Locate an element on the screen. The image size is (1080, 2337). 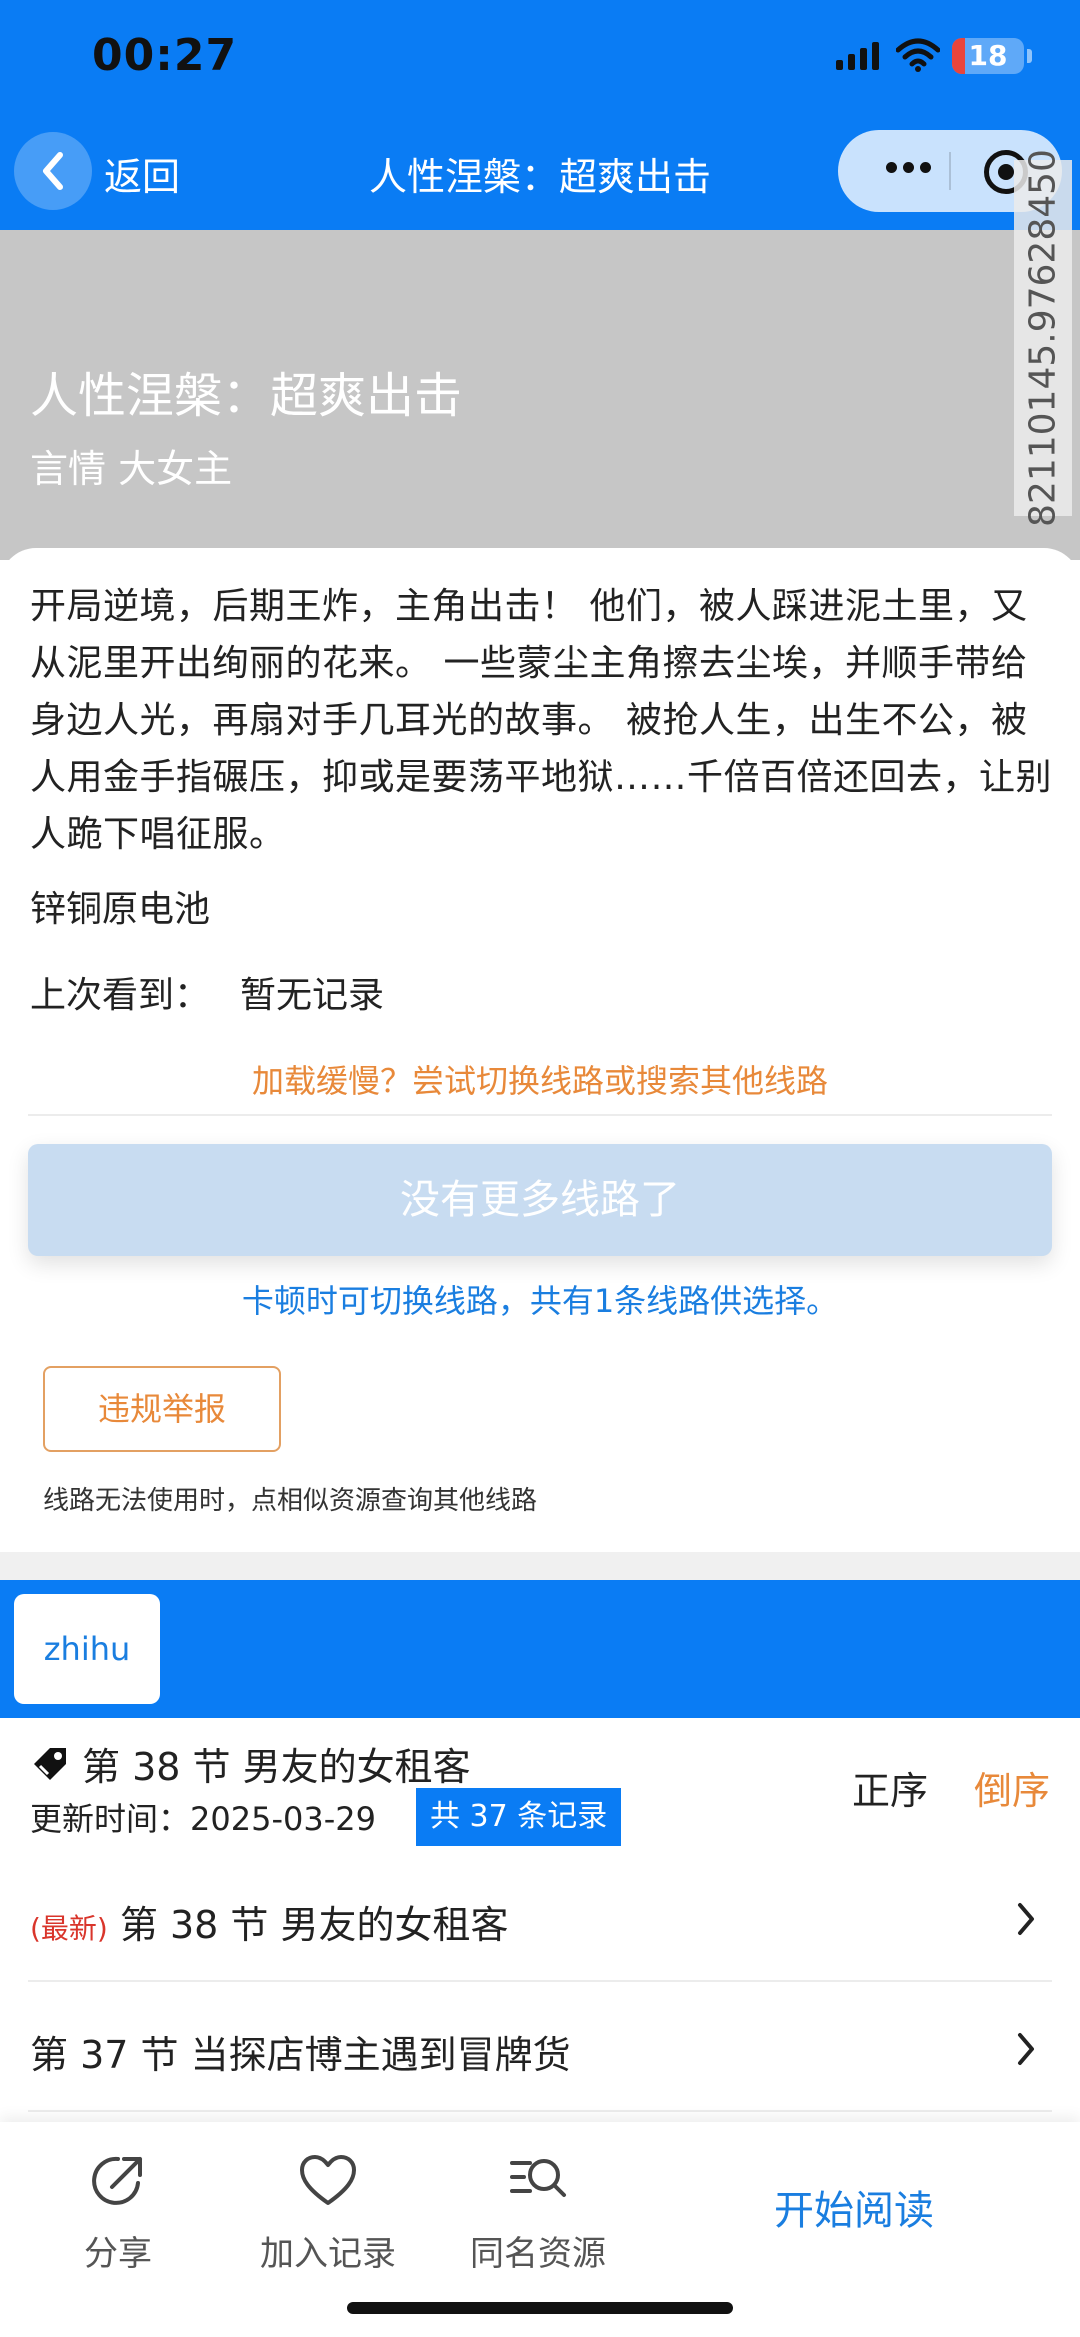
section-gap is located at coordinates (540, 1566).